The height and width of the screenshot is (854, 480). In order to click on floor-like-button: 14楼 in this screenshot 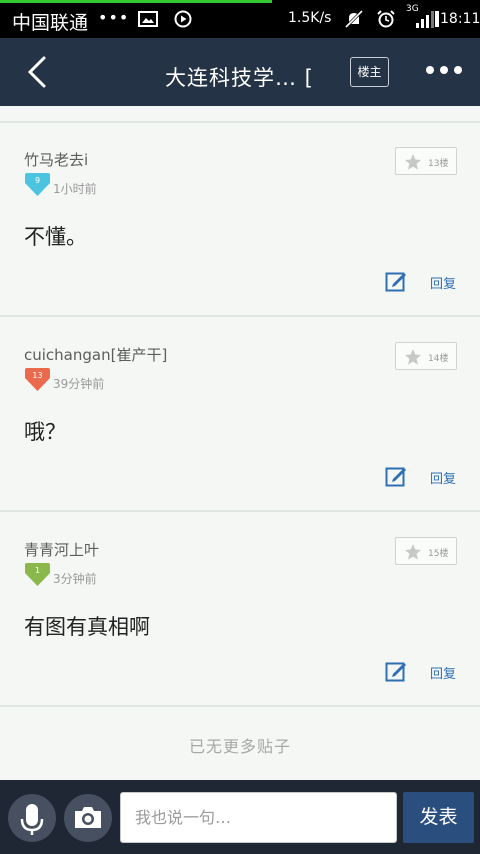, I will do `click(426, 356)`.